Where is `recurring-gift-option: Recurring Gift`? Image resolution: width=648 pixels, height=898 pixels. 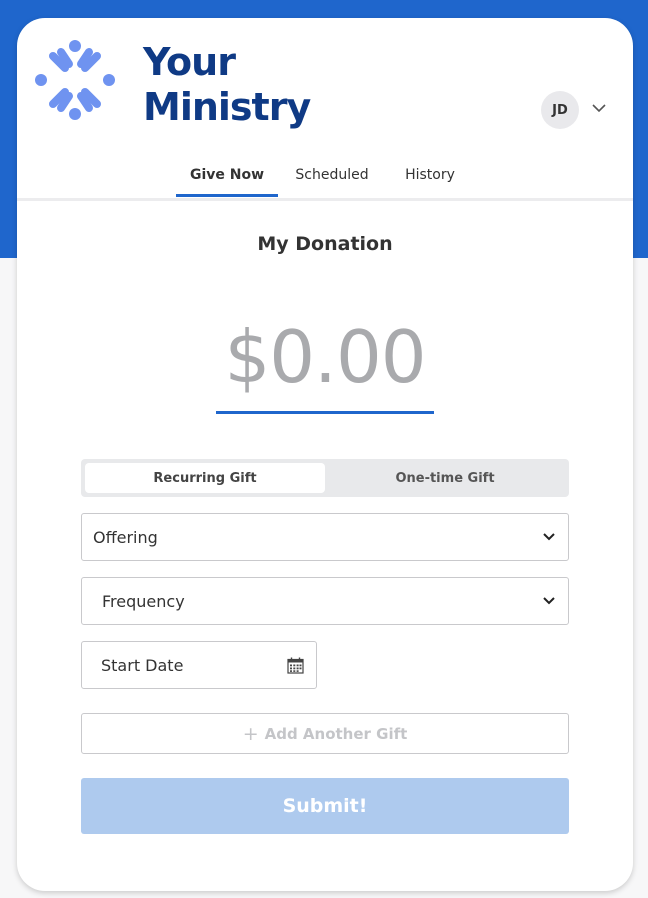
recurring-gift-option: Recurring Gift is located at coordinates (205, 478).